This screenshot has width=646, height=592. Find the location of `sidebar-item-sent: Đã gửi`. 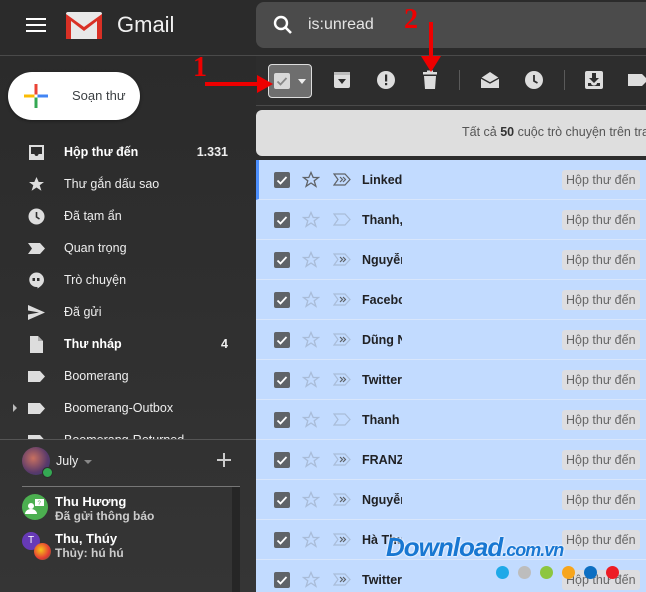

sidebar-item-sent: Đã gửi is located at coordinates (128, 312).